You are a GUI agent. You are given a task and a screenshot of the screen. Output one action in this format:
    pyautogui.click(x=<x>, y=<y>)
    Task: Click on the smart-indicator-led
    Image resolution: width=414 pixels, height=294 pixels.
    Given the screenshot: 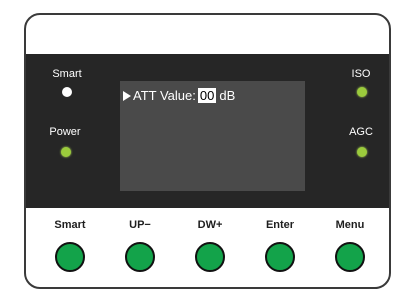 What is the action you would take?
    pyautogui.click(x=67, y=92)
    